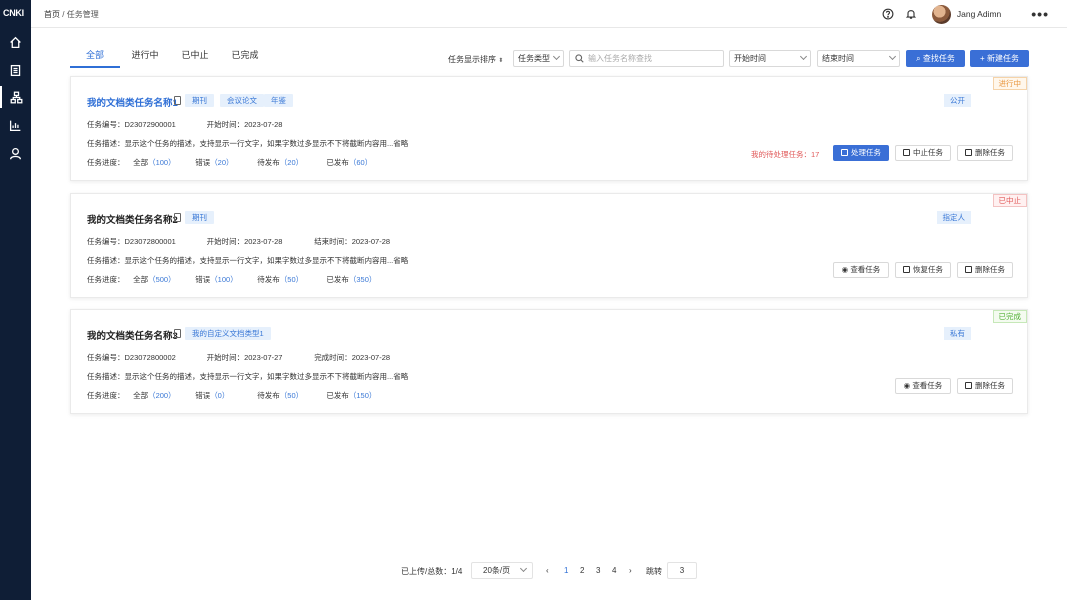  Describe the element at coordinates (682, 570) in the screenshot. I see `jump-input: 3` at that location.